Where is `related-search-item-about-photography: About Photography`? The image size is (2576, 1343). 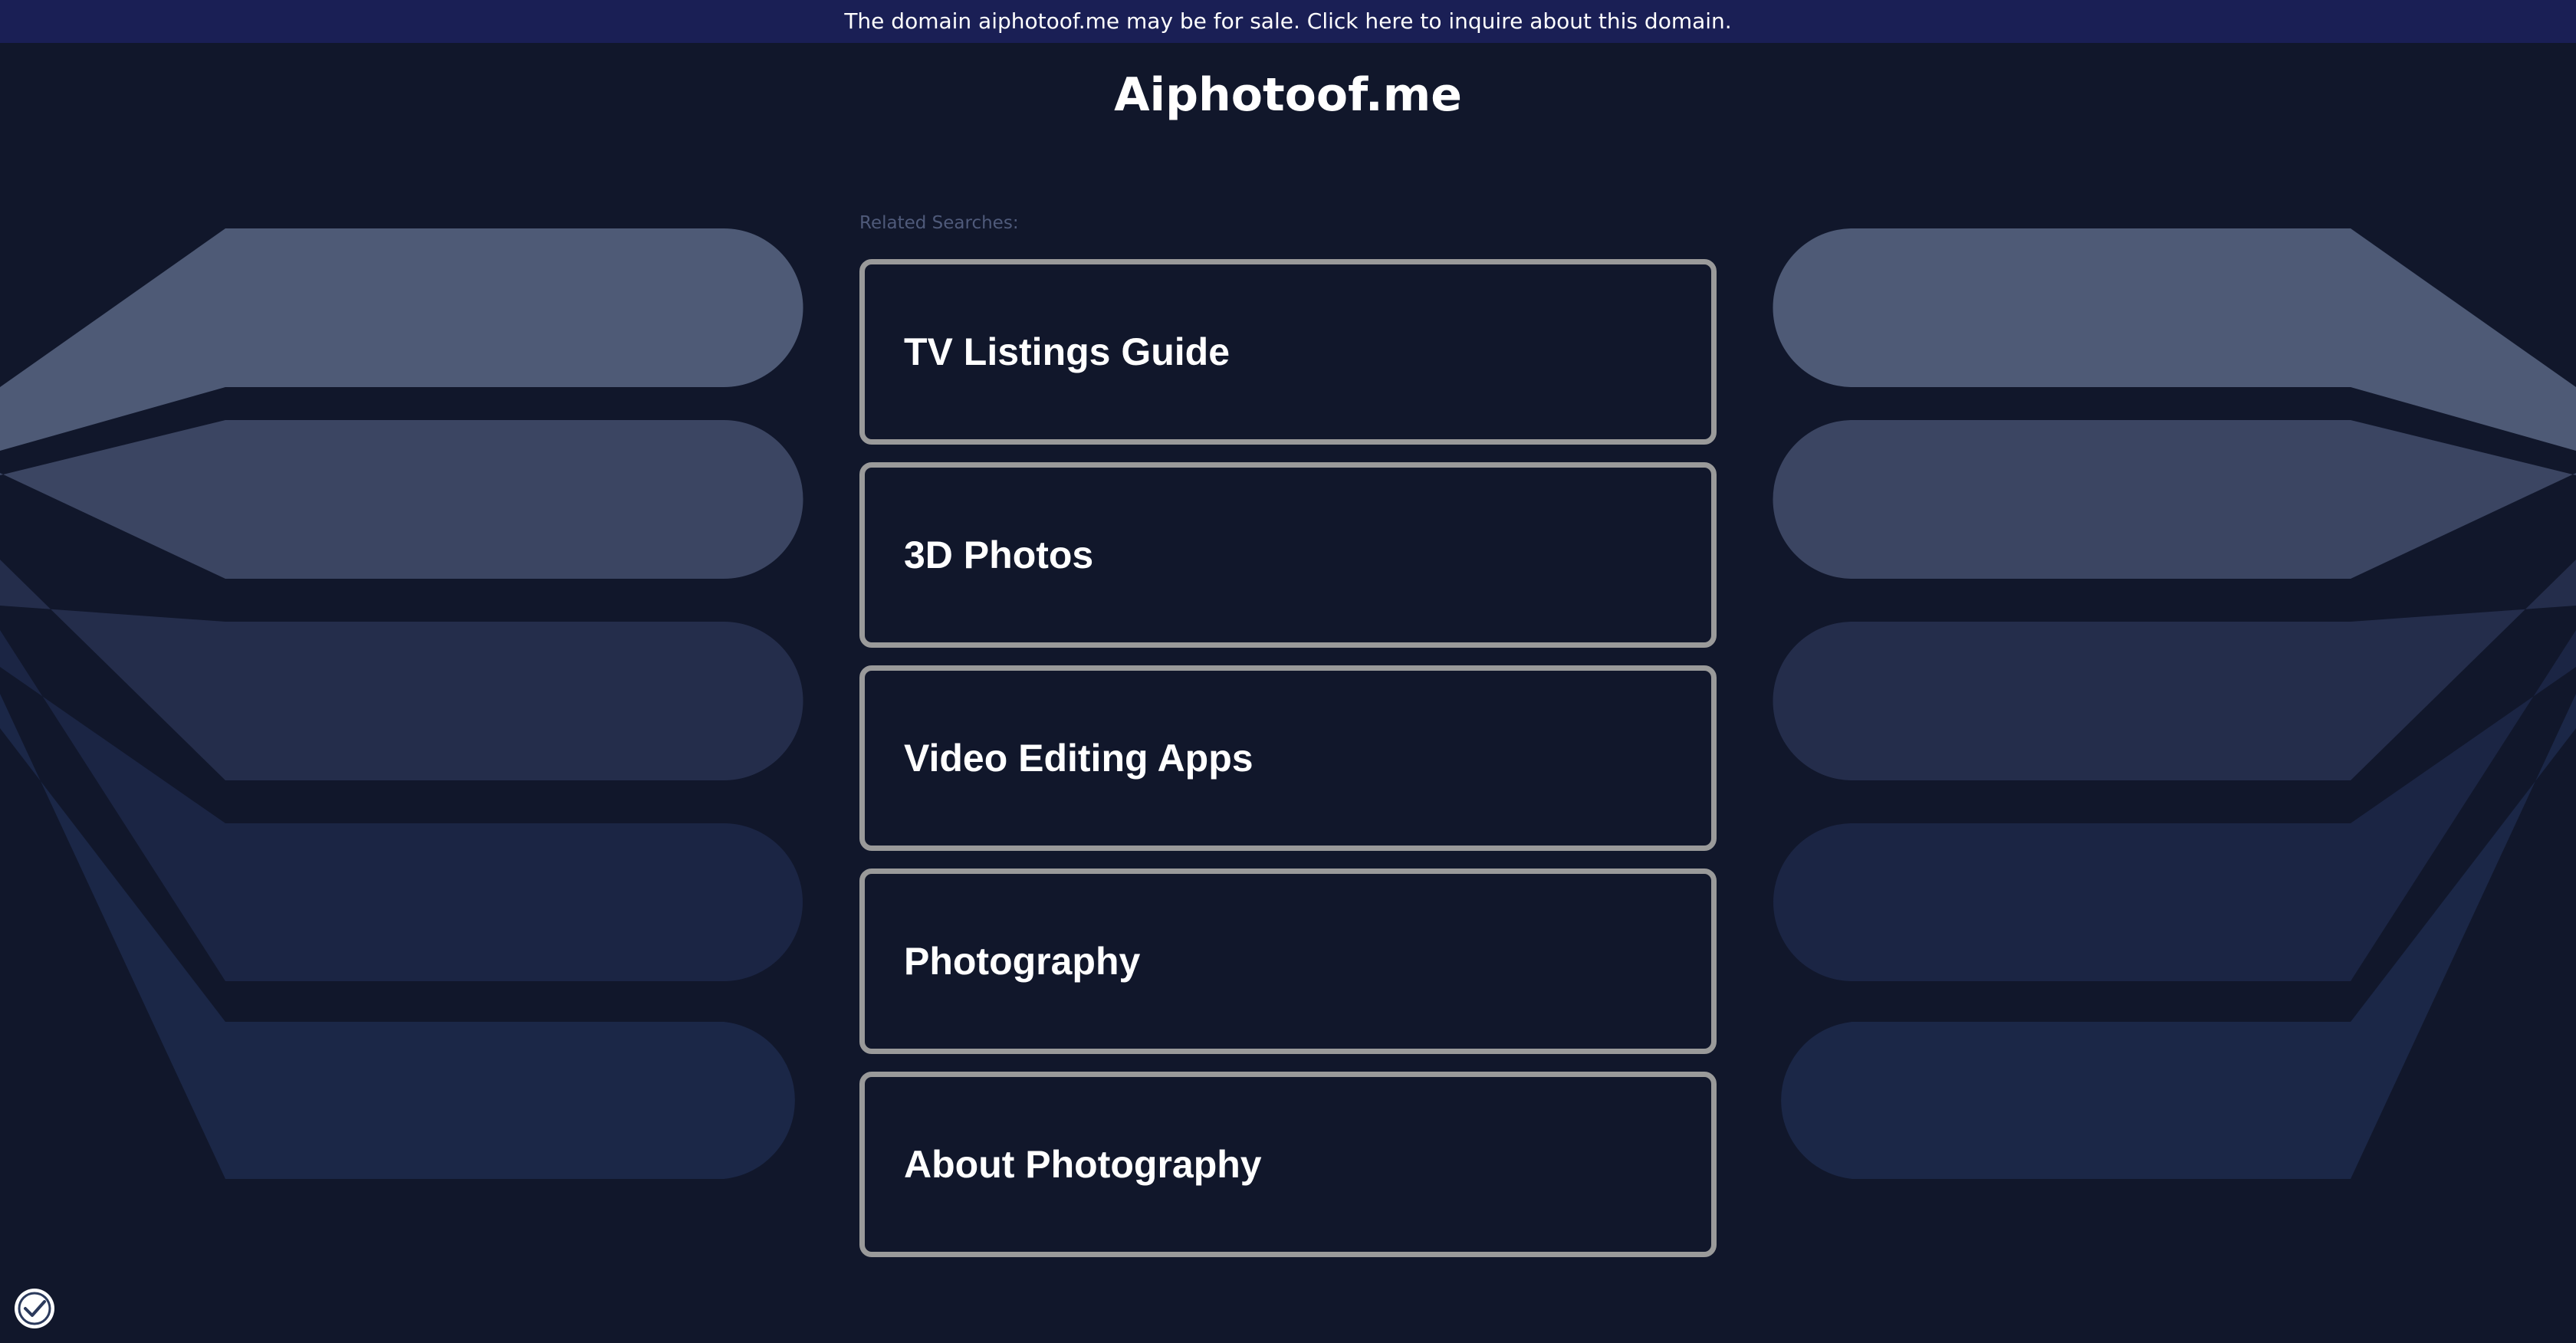 related-search-item-about-photography: About Photography is located at coordinates (1288, 1165).